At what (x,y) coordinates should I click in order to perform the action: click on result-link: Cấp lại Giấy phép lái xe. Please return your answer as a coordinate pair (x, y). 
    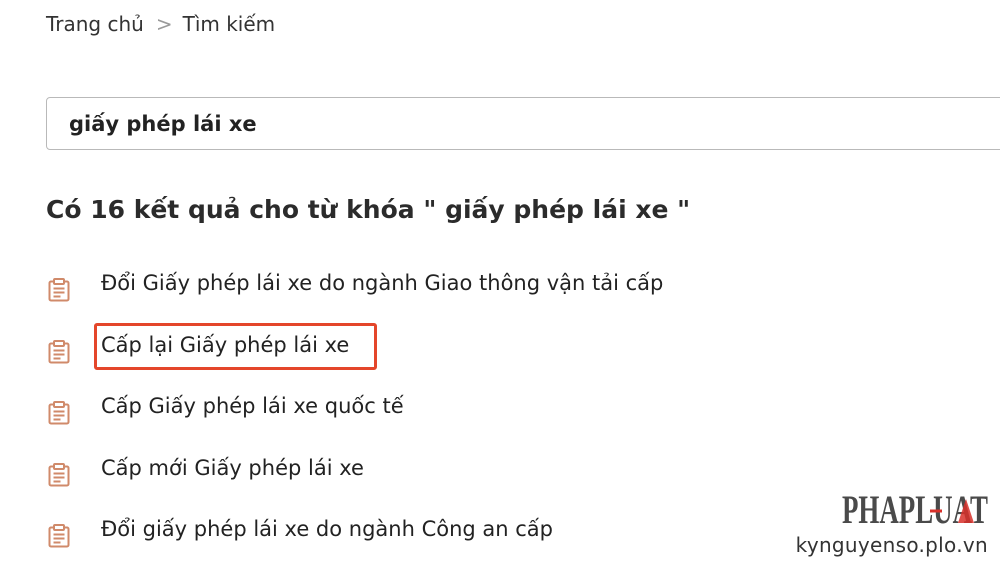
    Looking at the image, I should click on (225, 345).